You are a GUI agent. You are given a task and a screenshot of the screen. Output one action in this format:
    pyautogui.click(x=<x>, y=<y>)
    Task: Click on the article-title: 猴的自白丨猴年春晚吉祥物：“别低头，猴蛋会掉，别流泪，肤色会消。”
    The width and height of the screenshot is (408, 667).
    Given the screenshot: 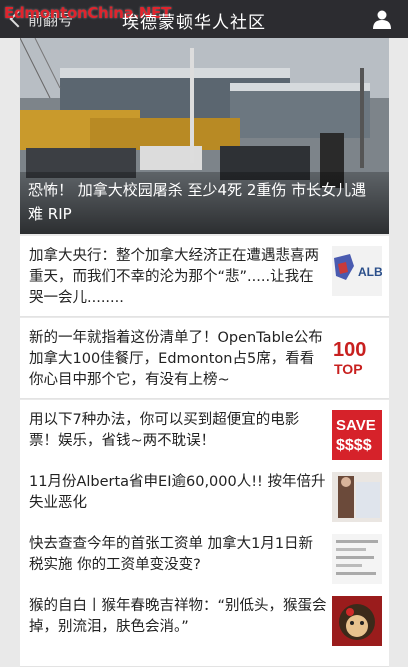 What is the action you would take?
    pyautogui.click(x=178, y=616)
    